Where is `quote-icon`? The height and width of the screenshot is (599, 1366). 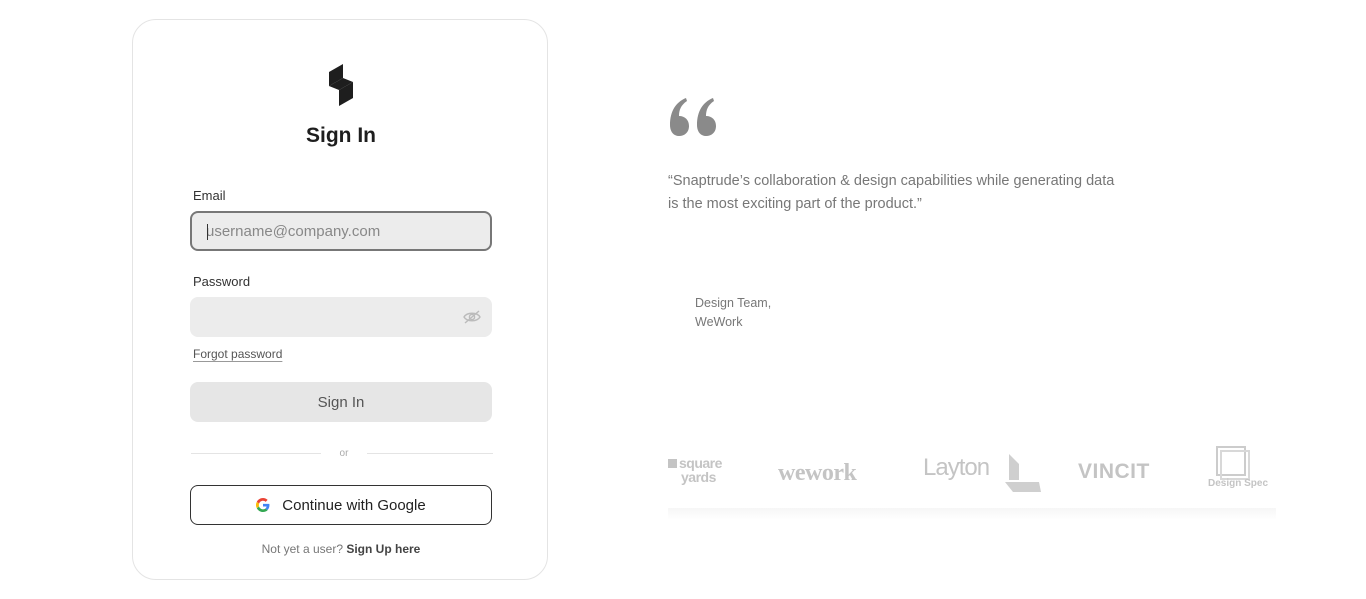
quote-icon is located at coordinates (693, 117).